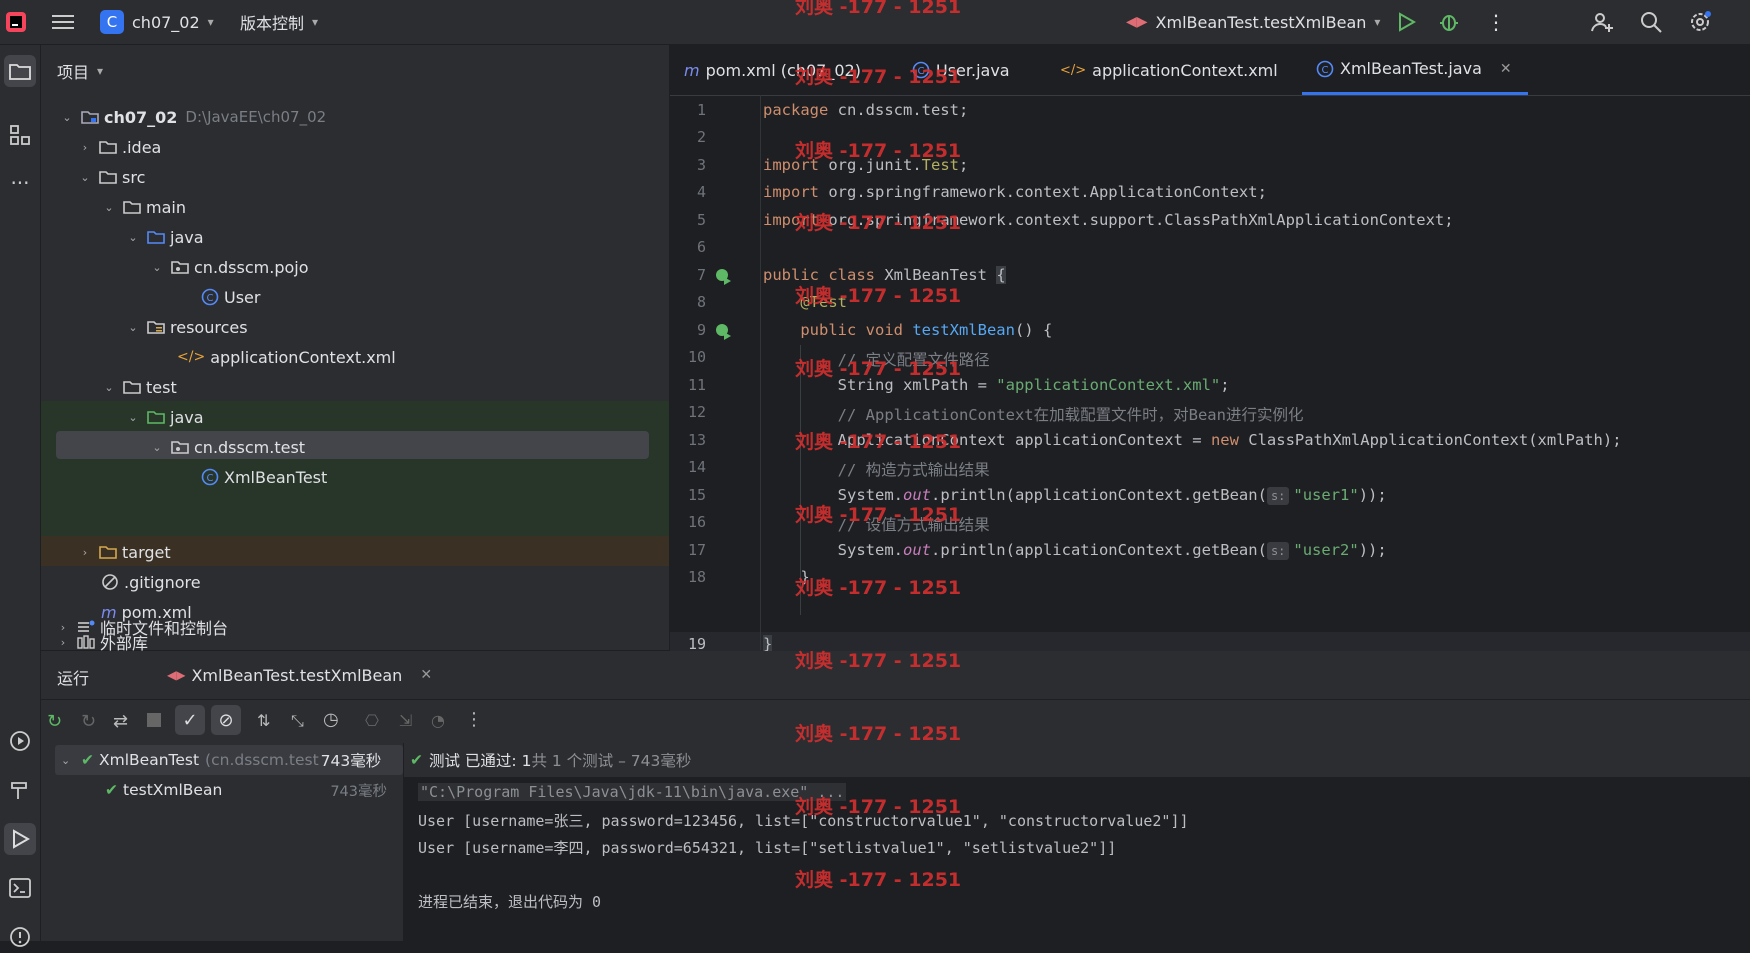  I want to click on svg-text: C, so click(210, 478).